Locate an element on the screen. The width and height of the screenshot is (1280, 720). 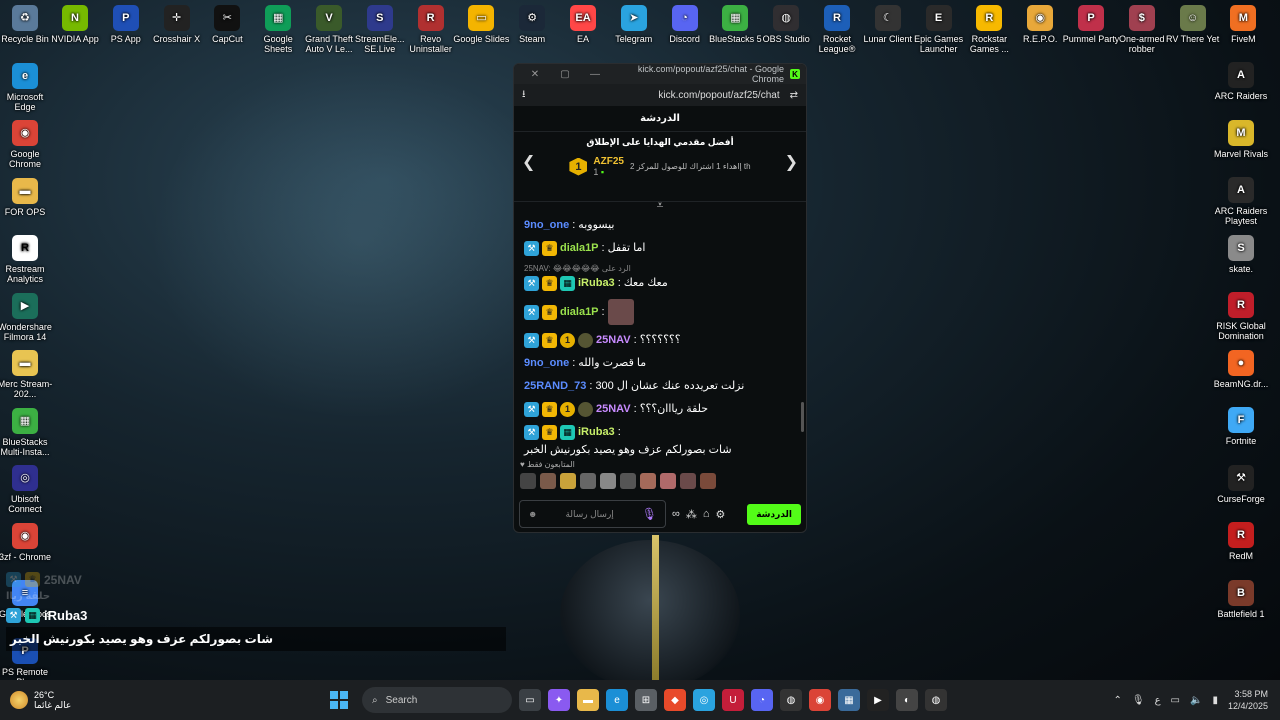
desktop-shortcut: ▬ FOR OPS is located at coordinates (27, 197).